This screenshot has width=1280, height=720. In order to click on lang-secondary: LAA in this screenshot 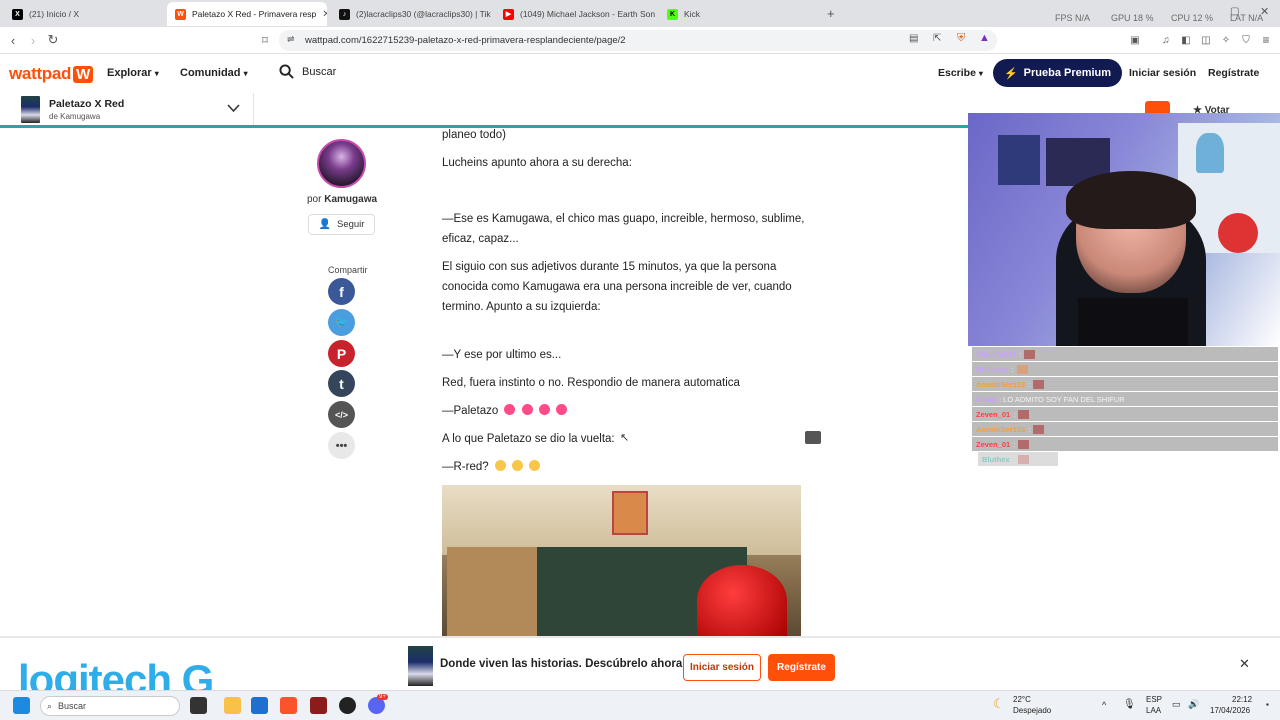, I will do `click(1153, 710)`.